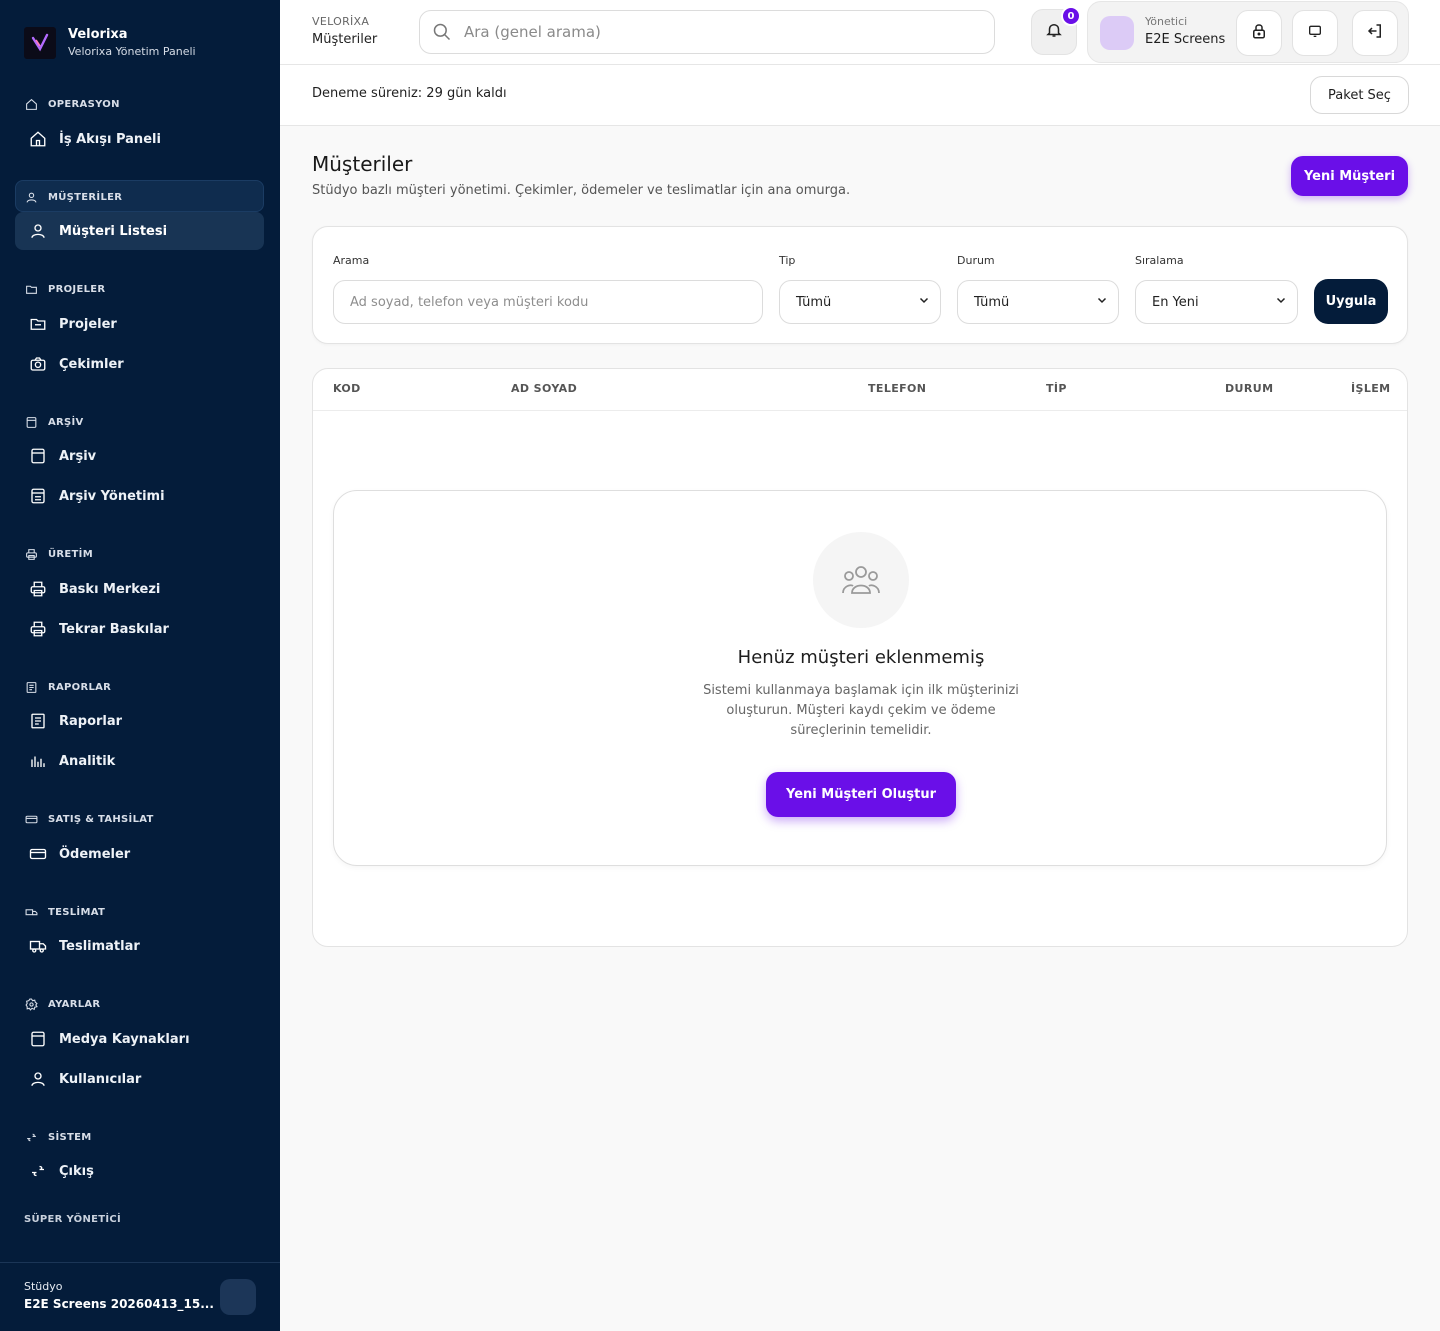  I want to click on user-menu: Yönetici E2E Screens, so click(1248, 32).